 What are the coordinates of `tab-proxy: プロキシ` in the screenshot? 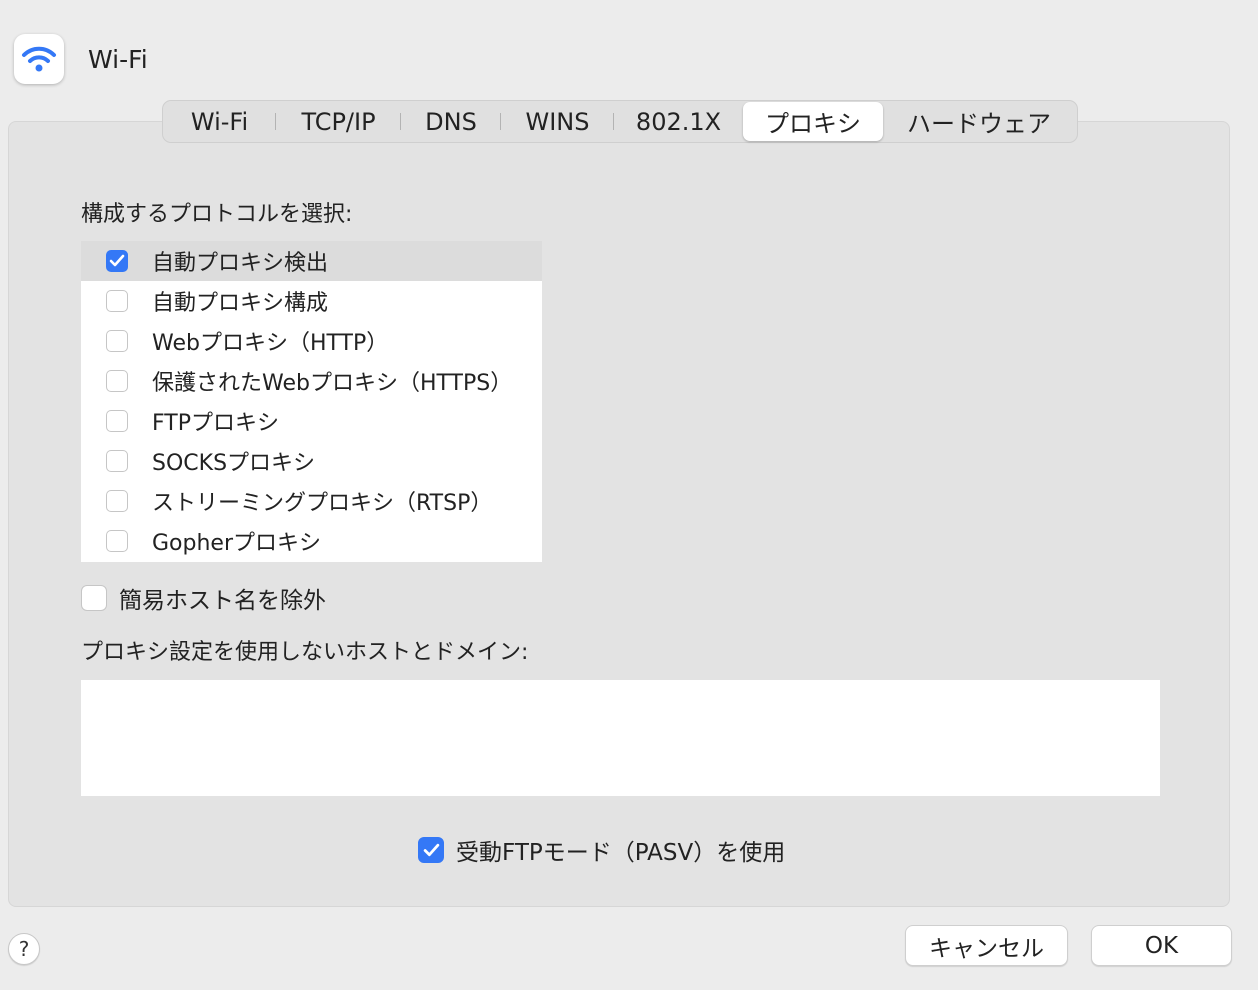 It's located at (813, 121).